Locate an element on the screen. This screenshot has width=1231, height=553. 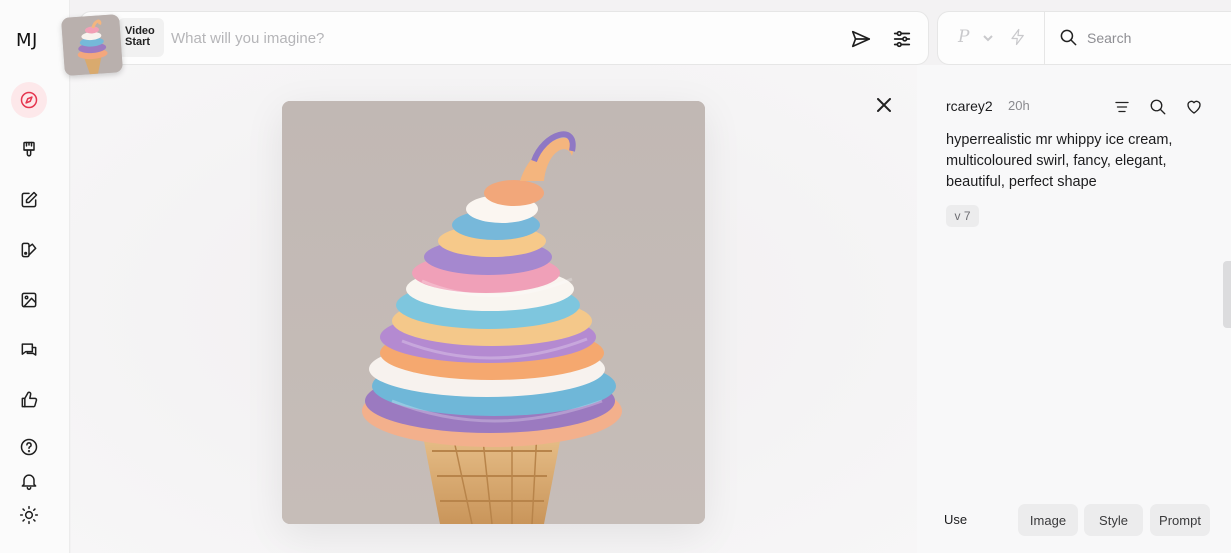
use-style-button: Style is located at coordinates (1113, 520).